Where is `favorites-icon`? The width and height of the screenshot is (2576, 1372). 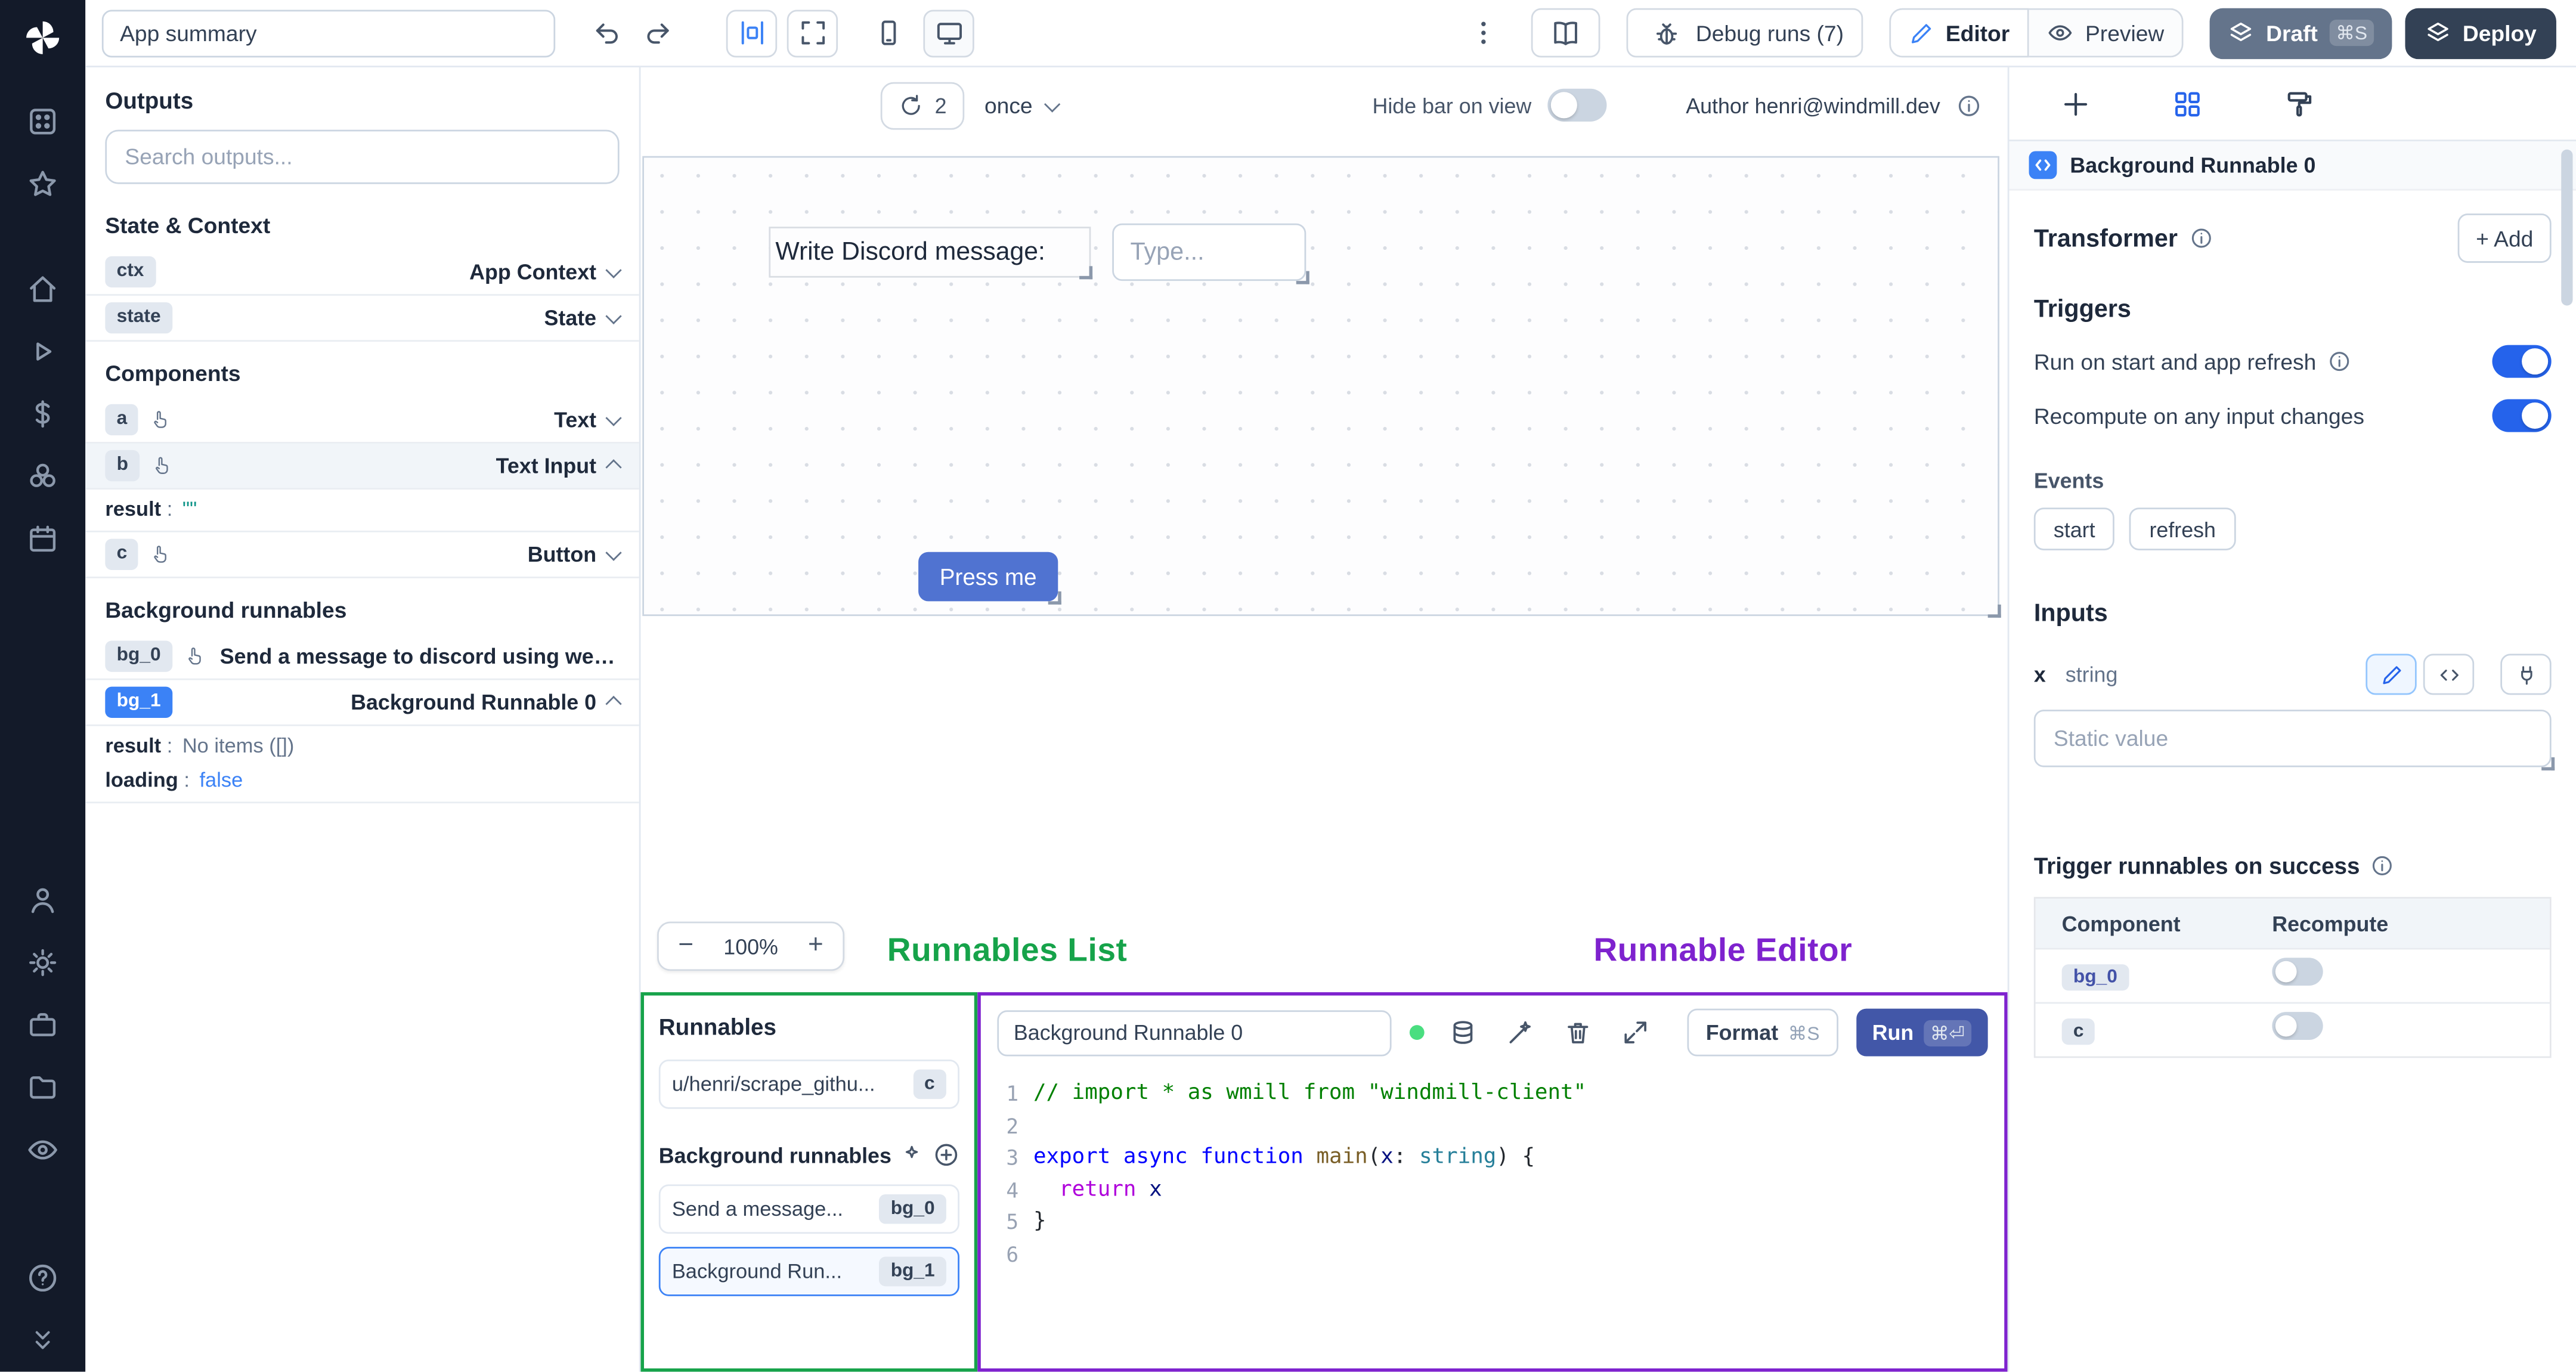 favorites-icon is located at coordinates (43, 184).